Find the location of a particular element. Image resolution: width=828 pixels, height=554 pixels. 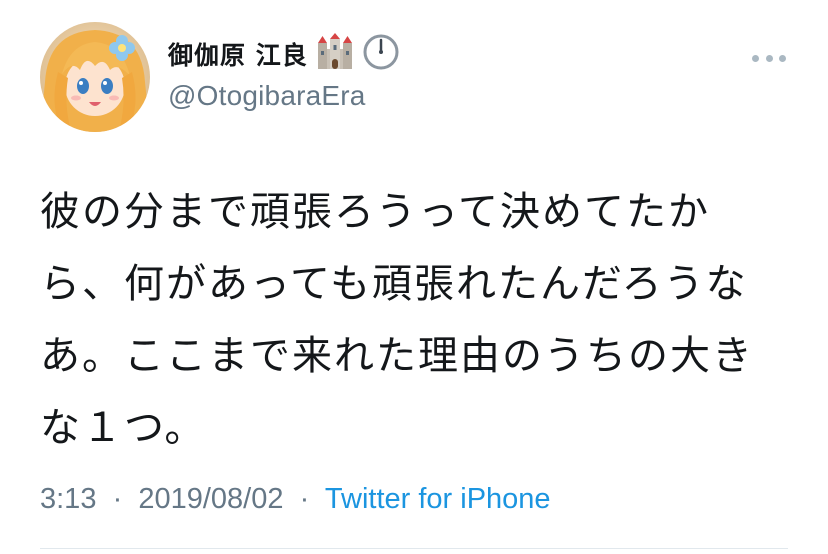

avatar is located at coordinates (95, 77).